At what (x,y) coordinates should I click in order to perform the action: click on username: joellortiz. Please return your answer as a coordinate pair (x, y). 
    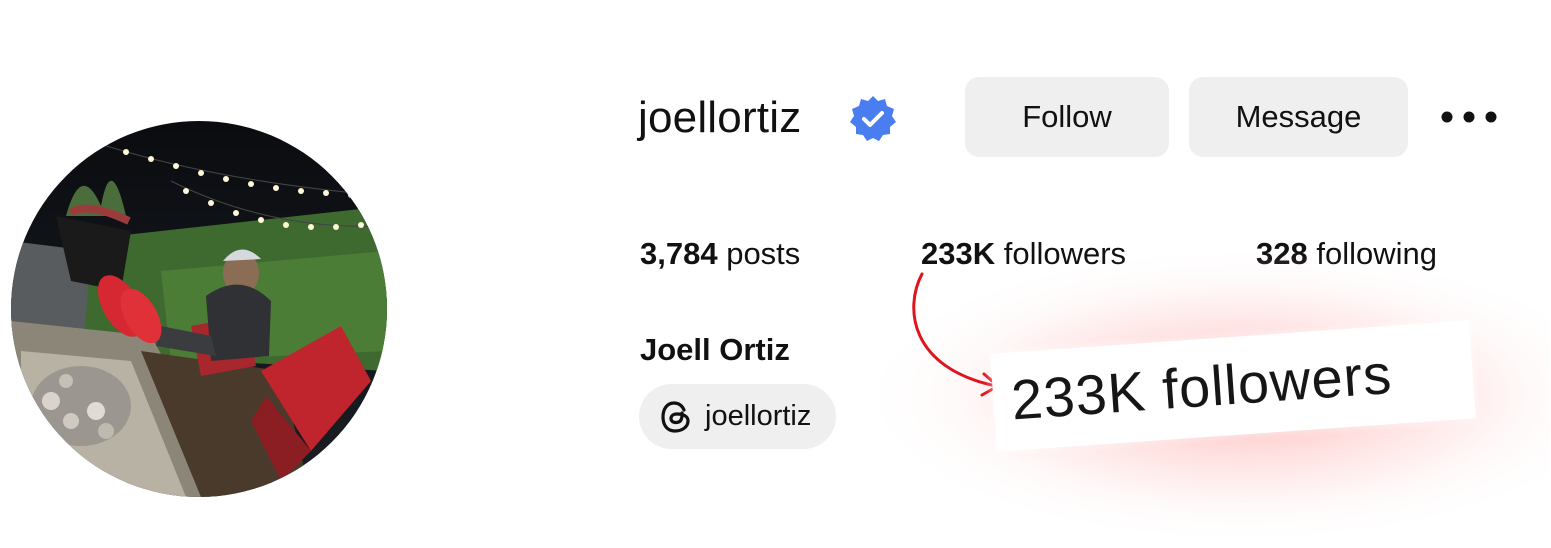
    Looking at the image, I should click on (720, 117).